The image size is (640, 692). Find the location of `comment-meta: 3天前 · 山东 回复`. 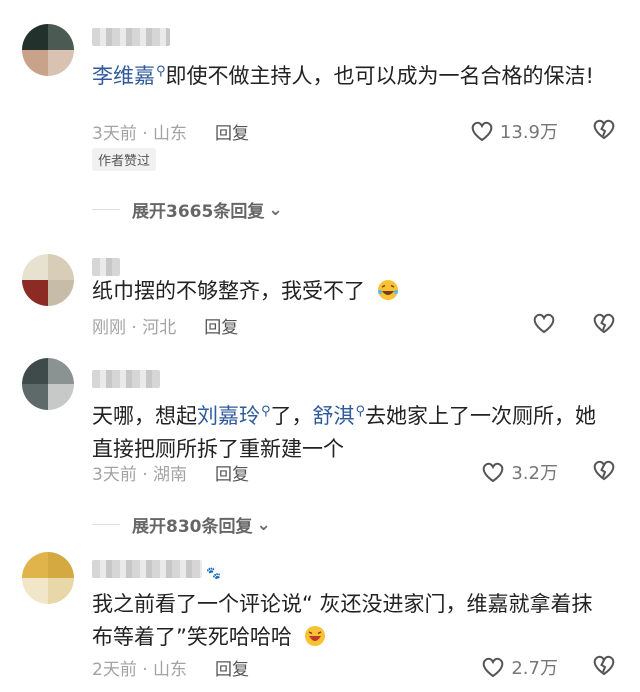

comment-meta: 3天前 · 山东 回复 is located at coordinates (170, 131).